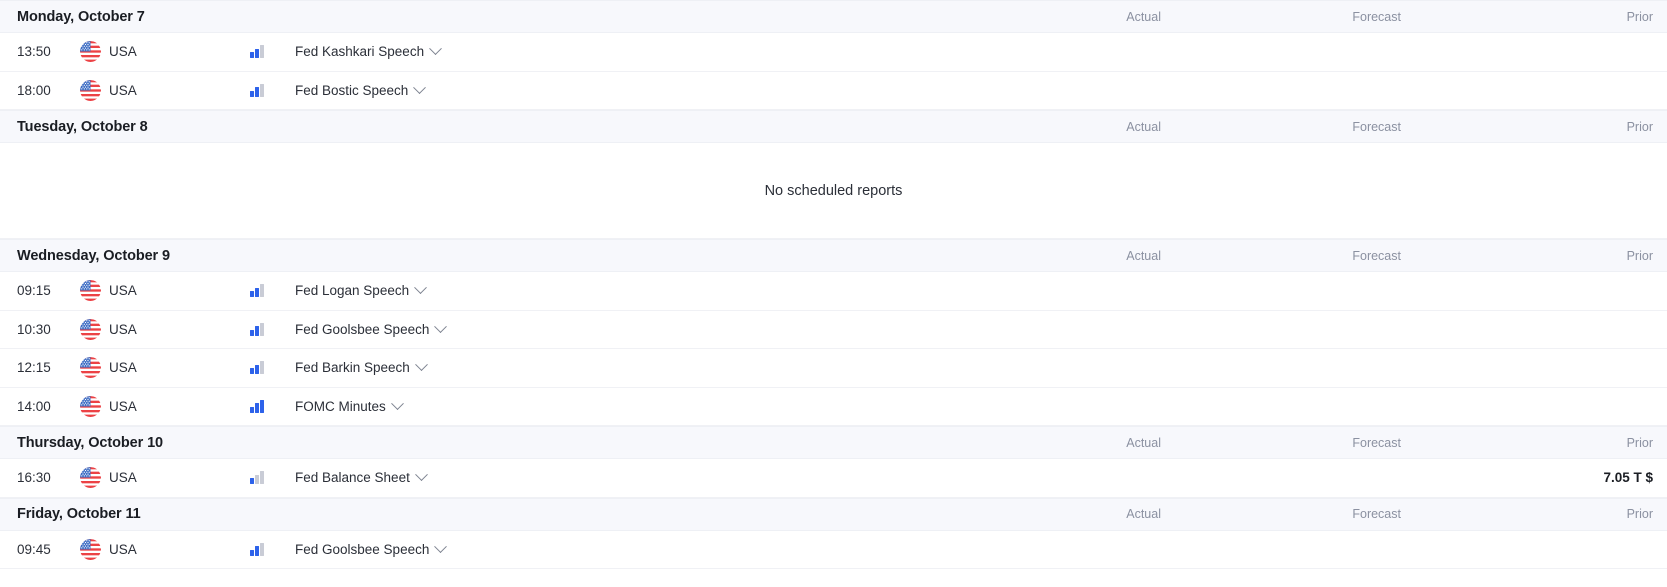 This screenshot has height=587, width=1667. What do you see at coordinates (1628, 478) in the screenshot?
I see `event-prior-value: 7.05 T $` at bounding box center [1628, 478].